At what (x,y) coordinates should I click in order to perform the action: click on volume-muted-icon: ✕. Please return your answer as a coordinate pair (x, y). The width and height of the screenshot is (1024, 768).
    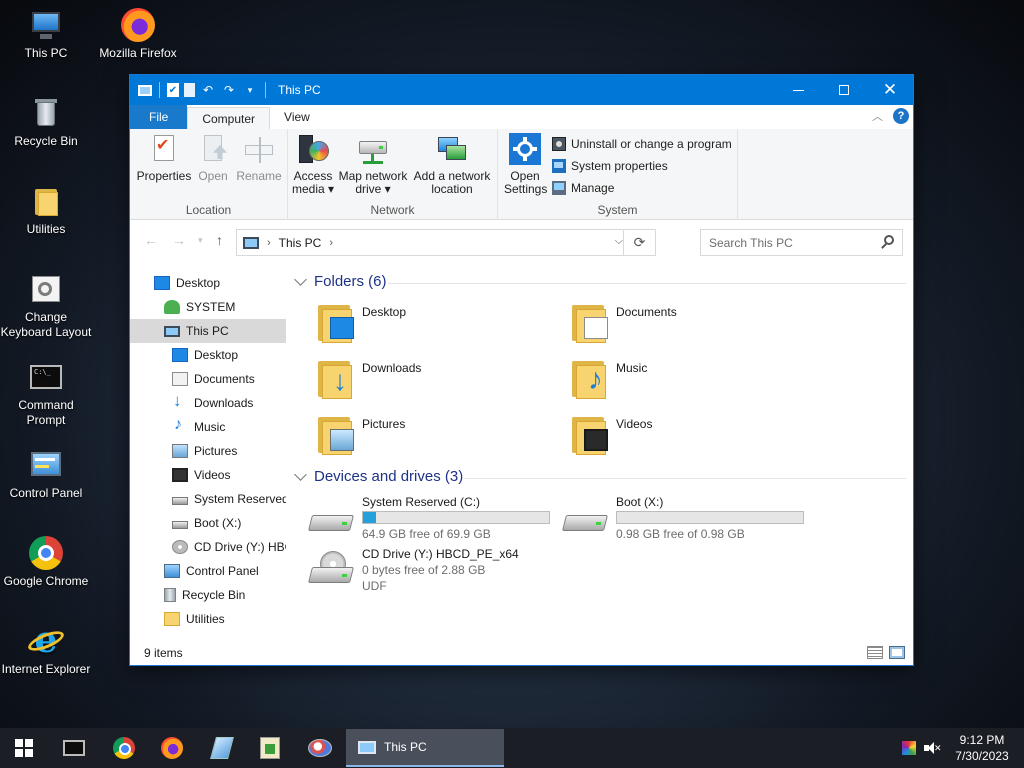
    Looking at the image, I should click on (933, 748).